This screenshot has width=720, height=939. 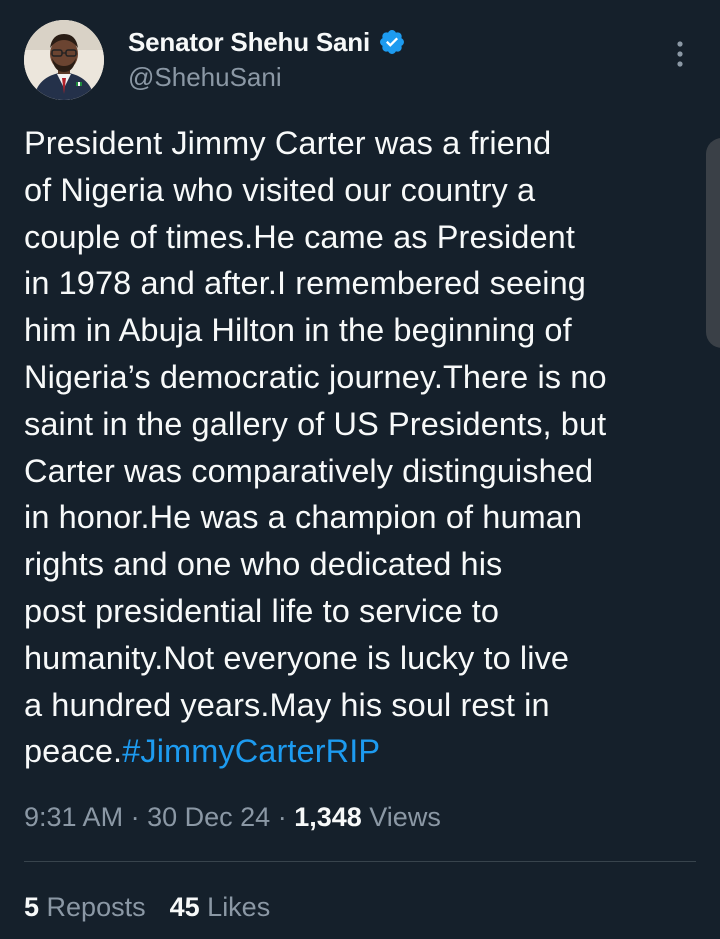 What do you see at coordinates (405, 817) in the screenshot?
I see `views-label: Views` at bounding box center [405, 817].